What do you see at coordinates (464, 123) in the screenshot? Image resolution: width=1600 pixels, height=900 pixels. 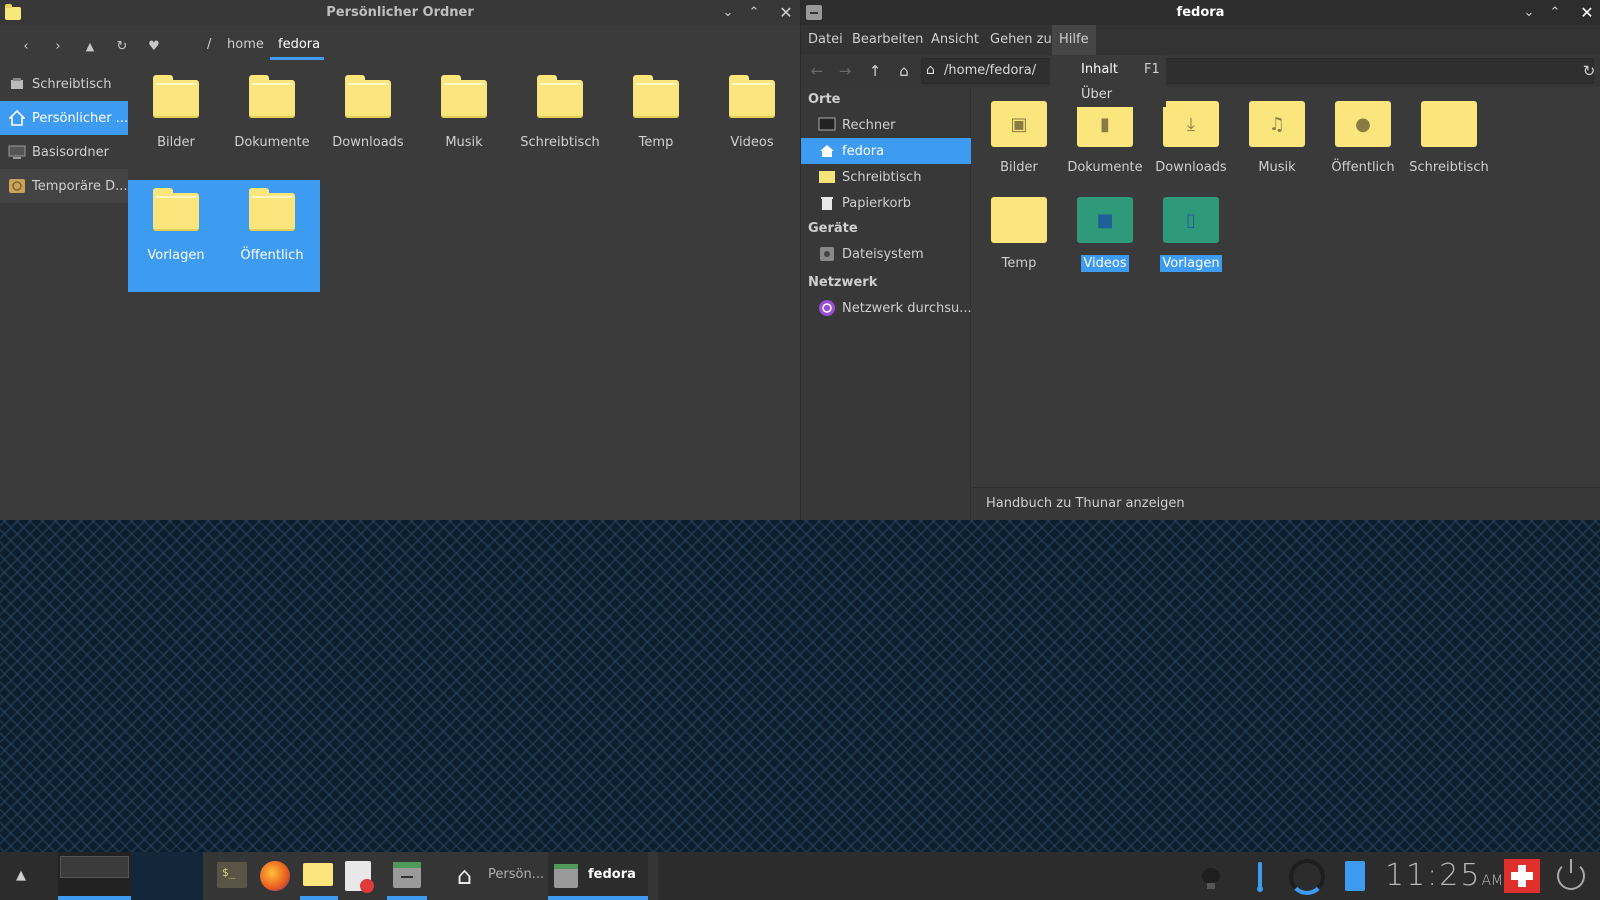 I see `folder-item: Musik` at bounding box center [464, 123].